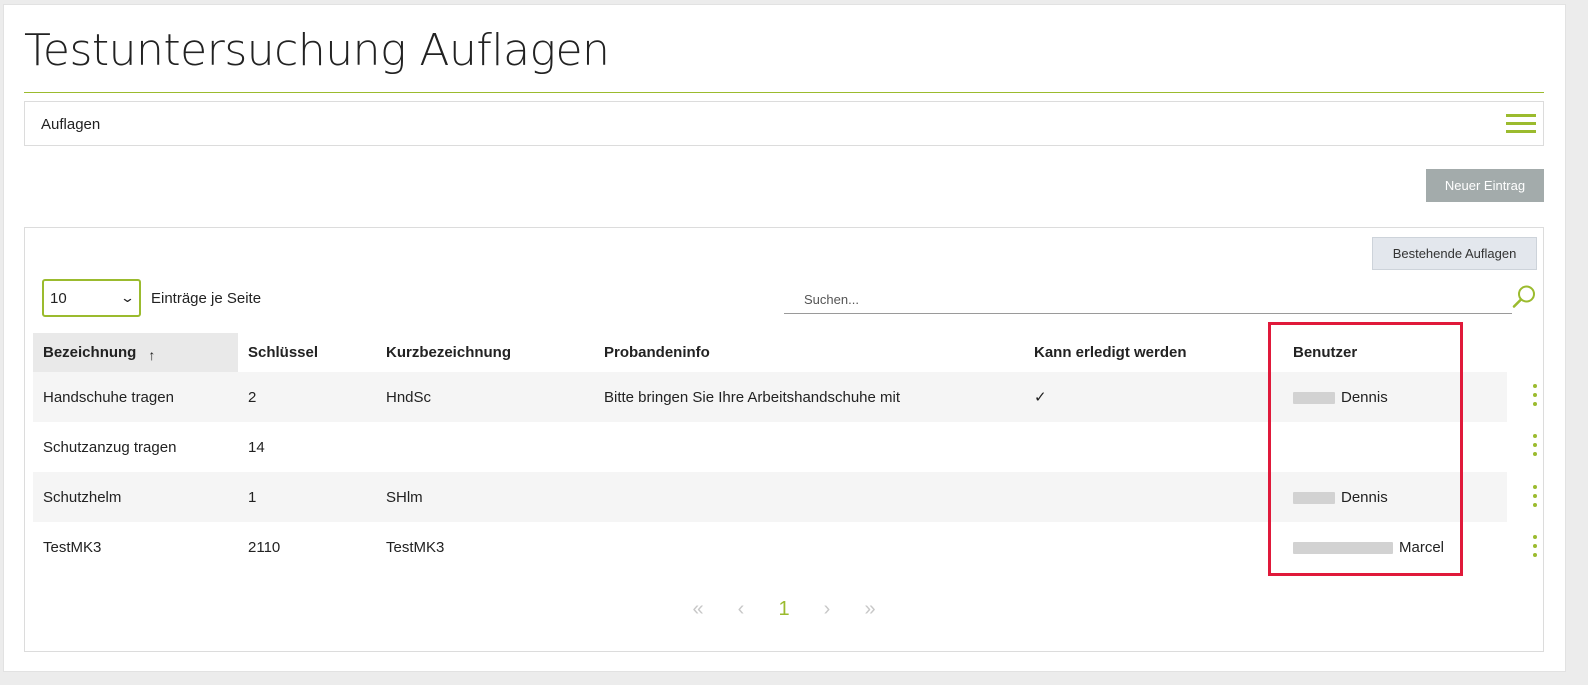  I want to click on chevron-down-icon: ⌄, so click(127, 297).